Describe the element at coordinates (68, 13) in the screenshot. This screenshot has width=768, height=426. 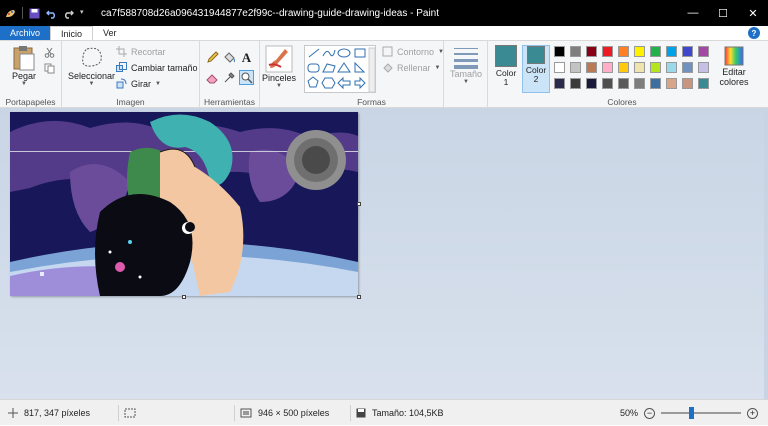
I see `redo-icon` at that location.